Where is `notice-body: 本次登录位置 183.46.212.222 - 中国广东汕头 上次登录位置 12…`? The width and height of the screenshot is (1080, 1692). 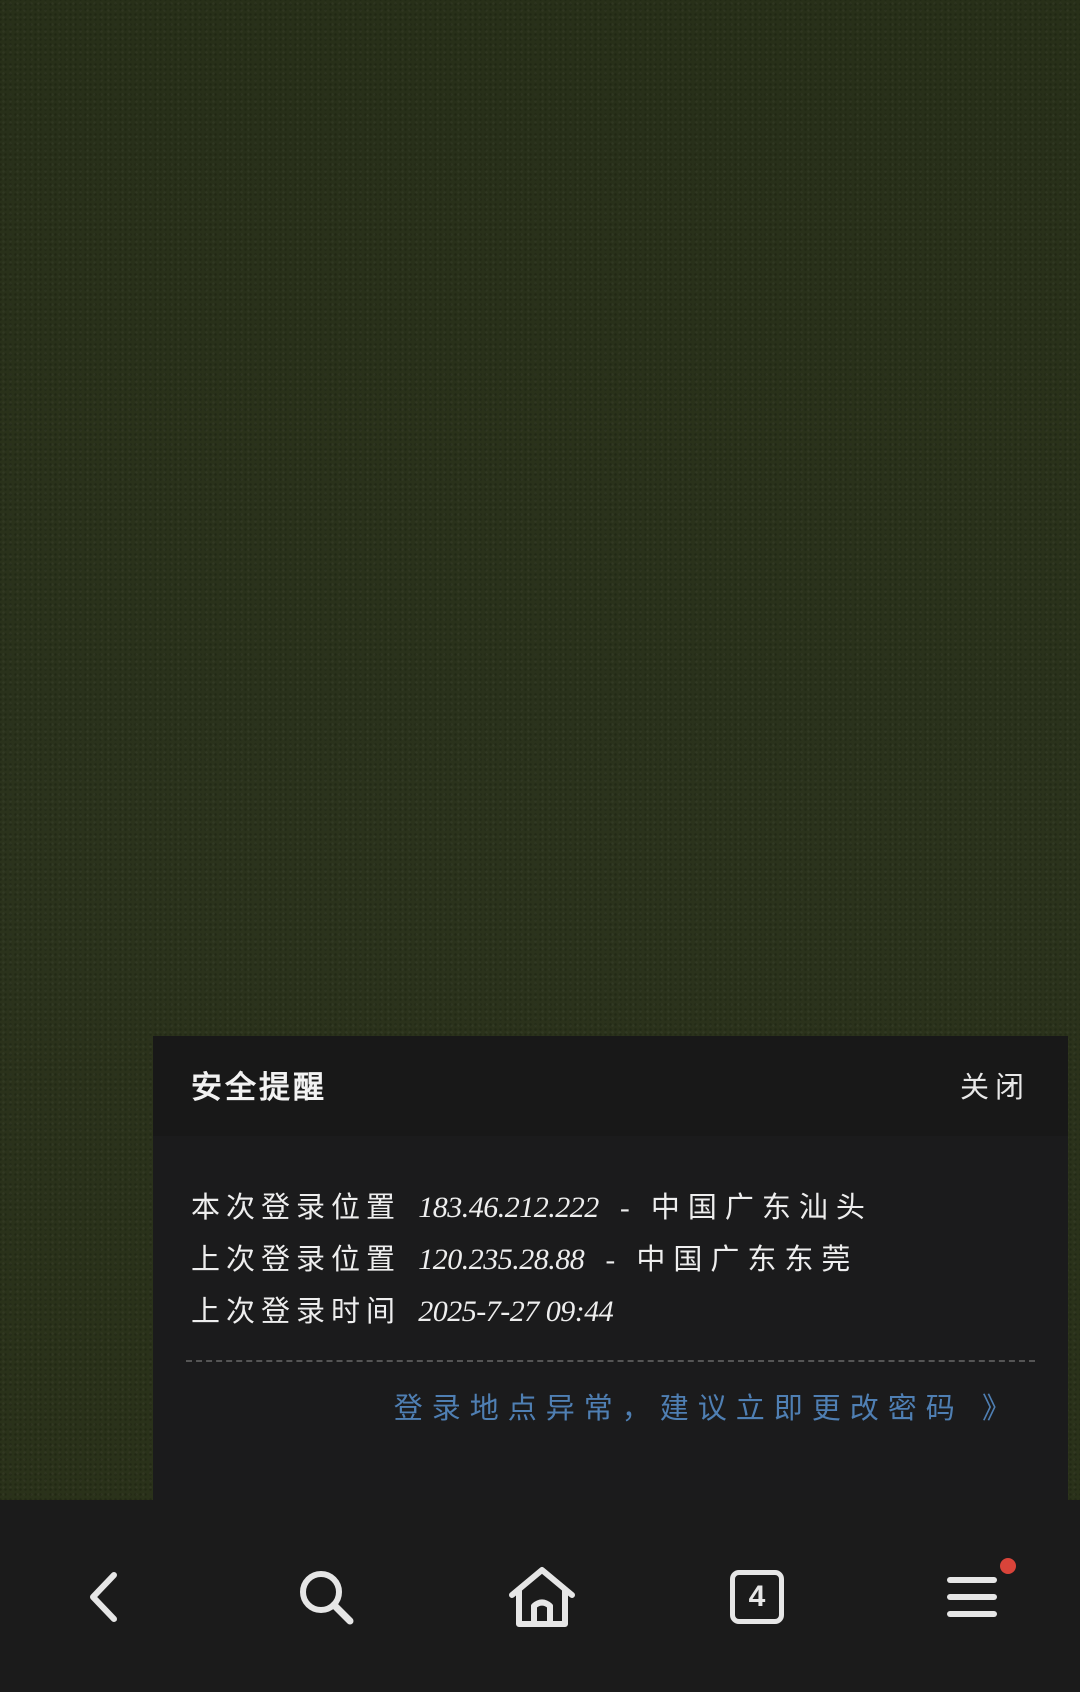 notice-body: 本次登录位置 183.46.212.222 - 中国广东汕头 上次登录位置 12… is located at coordinates (611, 1259).